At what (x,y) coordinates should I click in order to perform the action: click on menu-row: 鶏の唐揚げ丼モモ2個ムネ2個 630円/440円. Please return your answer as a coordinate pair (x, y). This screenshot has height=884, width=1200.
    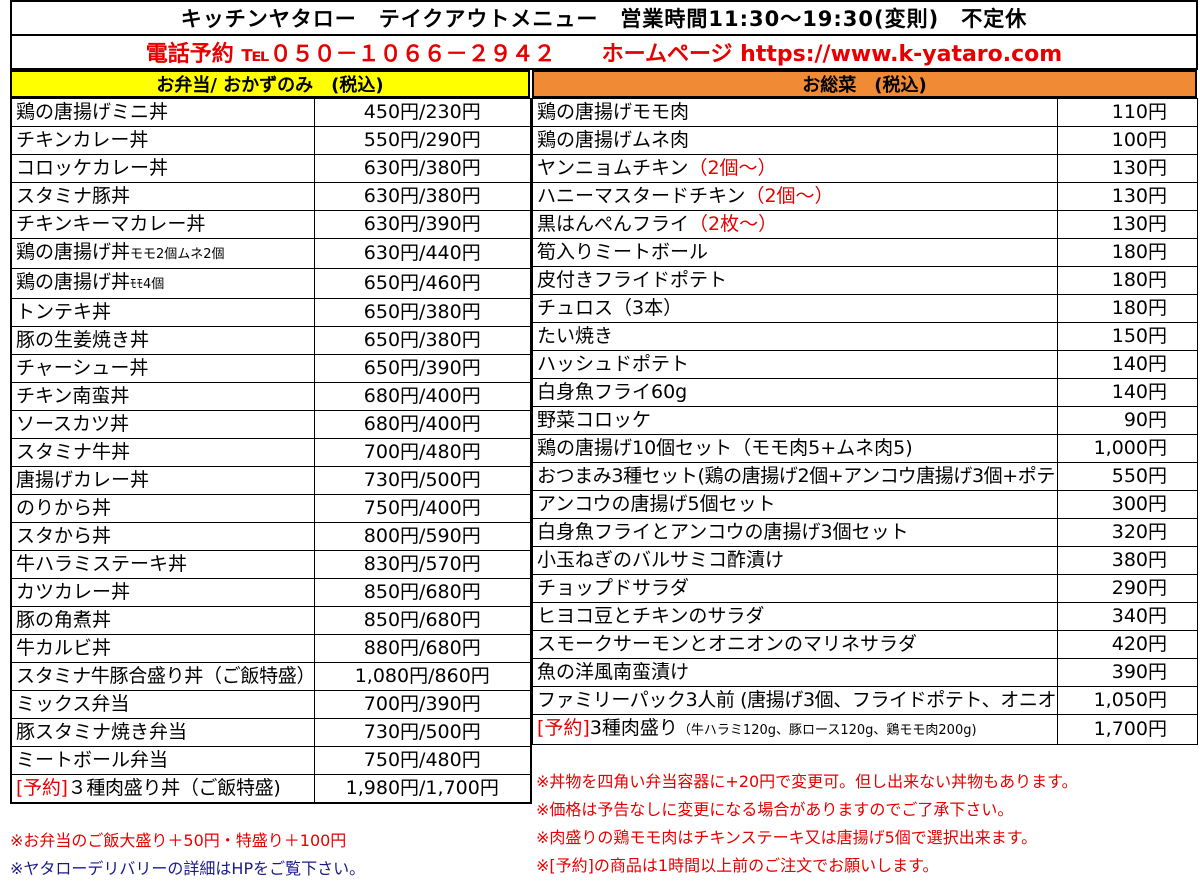
    Looking at the image, I should click on (271, 253).